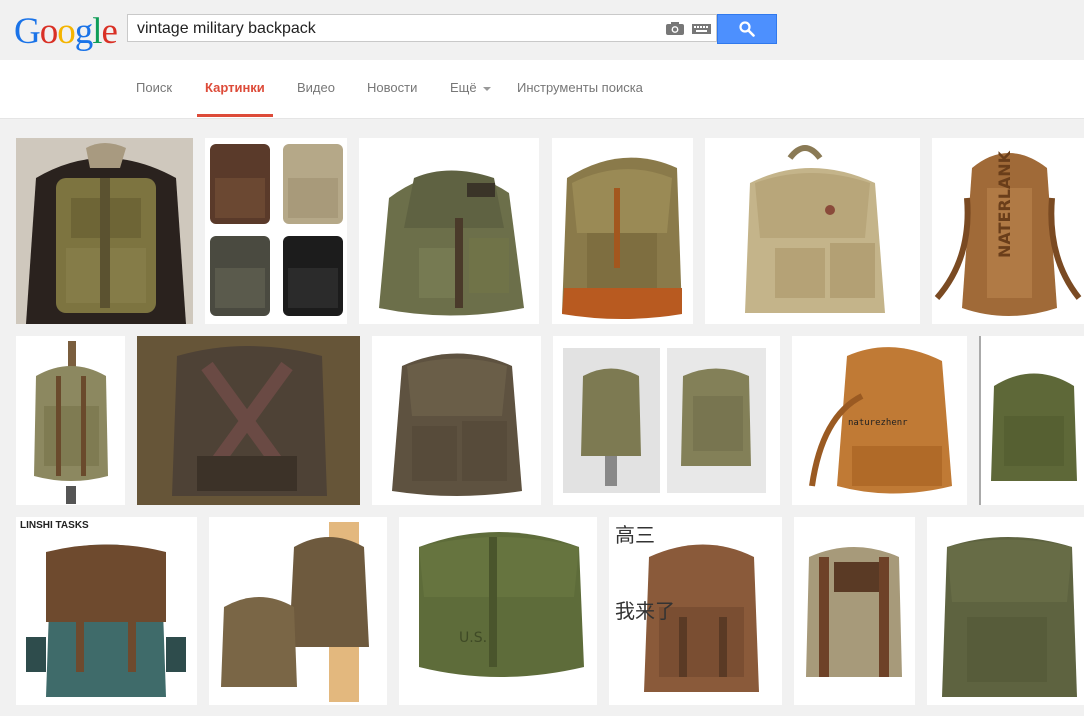 The image size is (1084, 716). I want to click on tab-images: Картинки, so click(235, 87).